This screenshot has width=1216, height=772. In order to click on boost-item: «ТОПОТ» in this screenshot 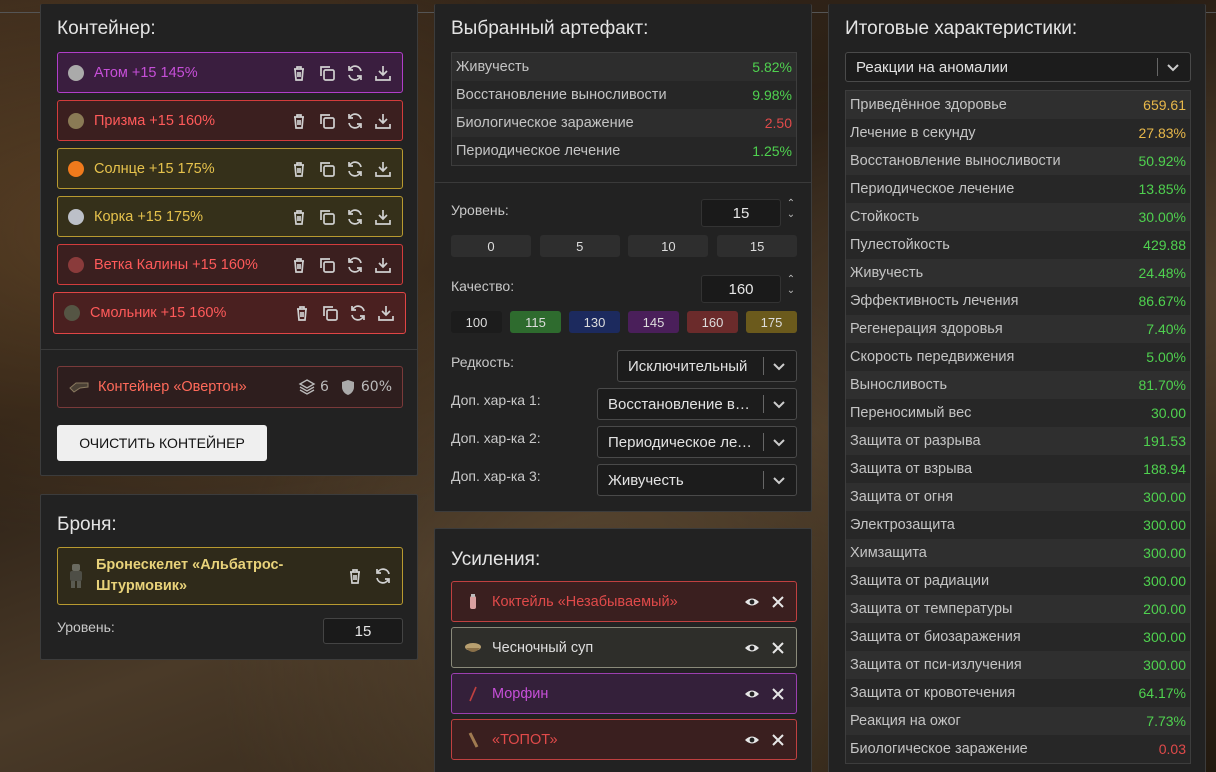, I will do `click(624, 739)`.